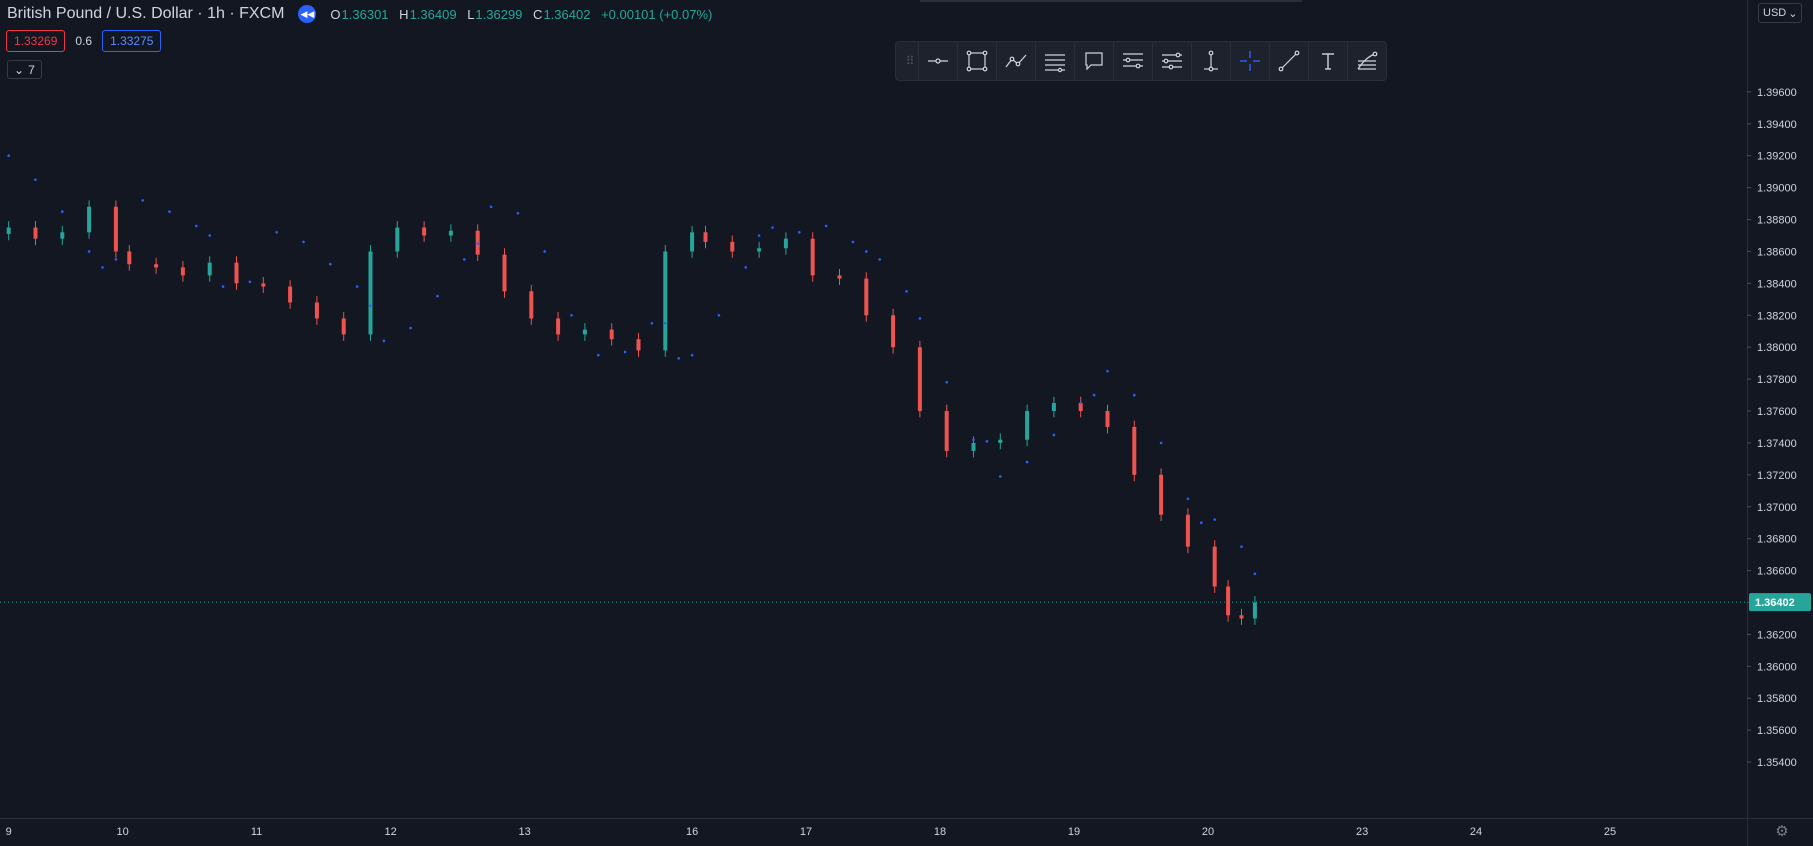  What do you see at coordinates (24, 69) in the screenshot?
I see `indicators-toggle: ⌄ 7` at bounding box center [24, 69].